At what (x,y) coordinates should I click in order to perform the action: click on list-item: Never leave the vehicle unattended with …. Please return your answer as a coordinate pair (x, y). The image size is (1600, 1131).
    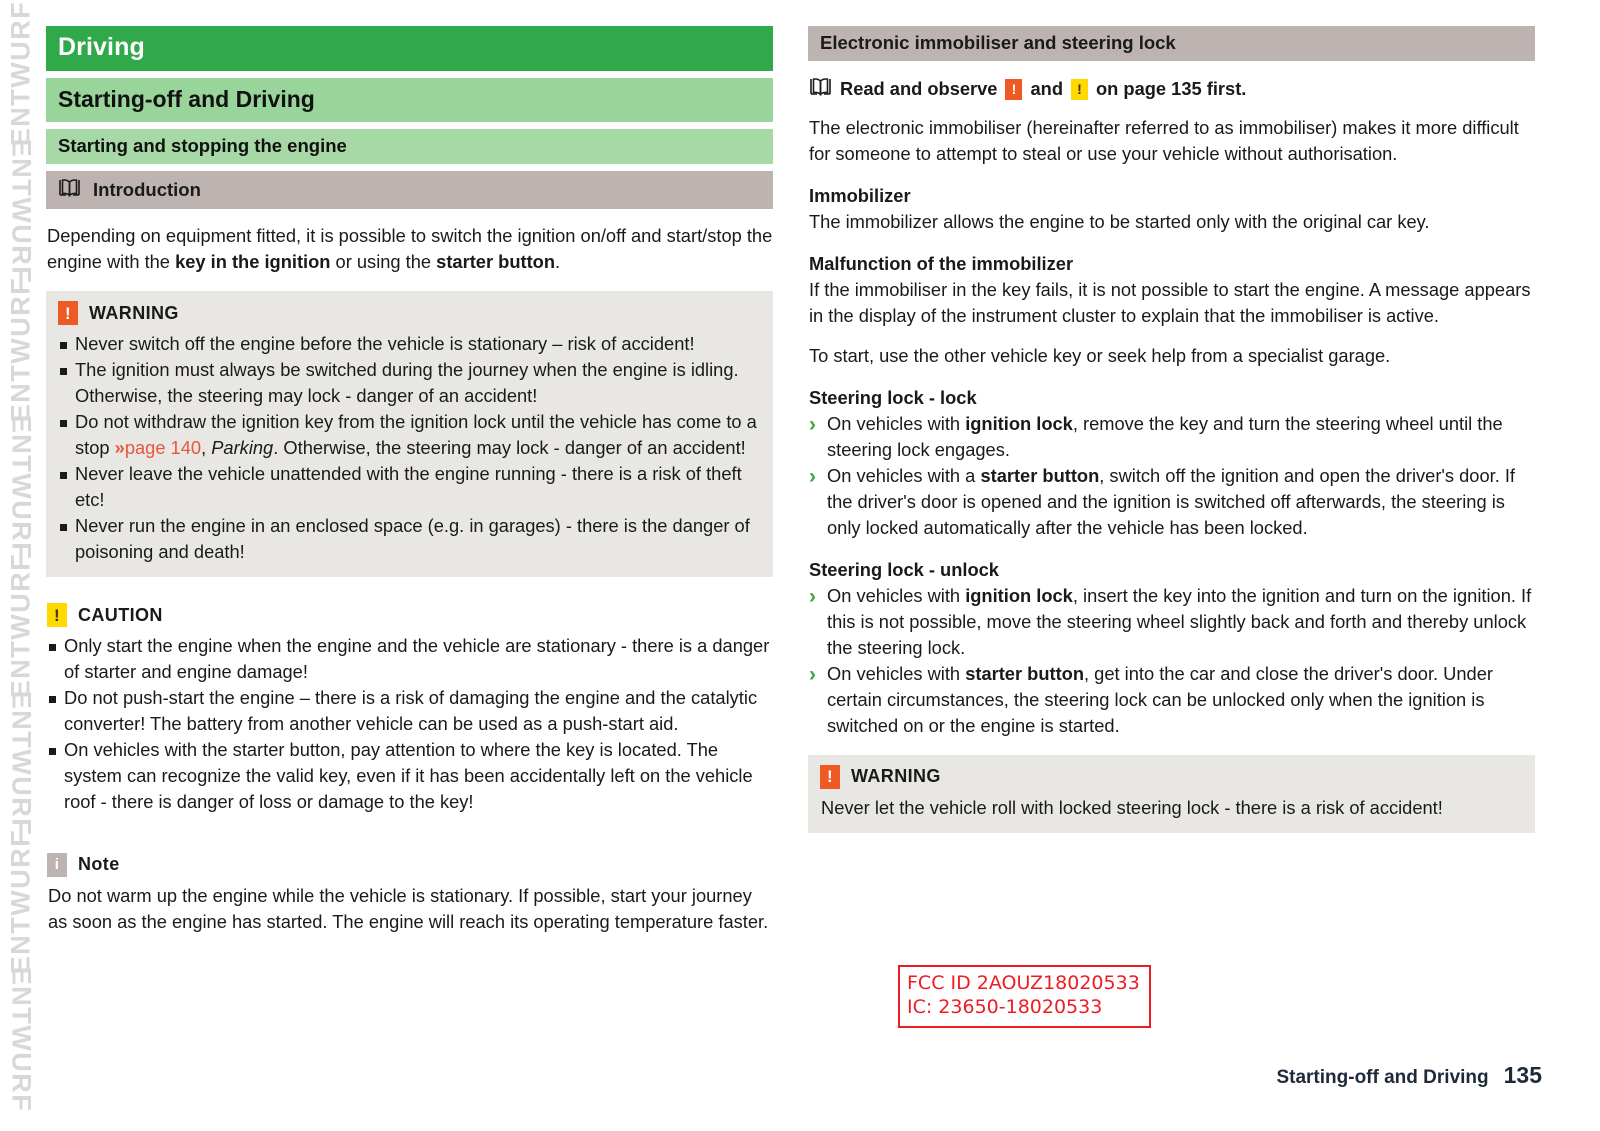
    Looking at the image, I should click on (409, 487).